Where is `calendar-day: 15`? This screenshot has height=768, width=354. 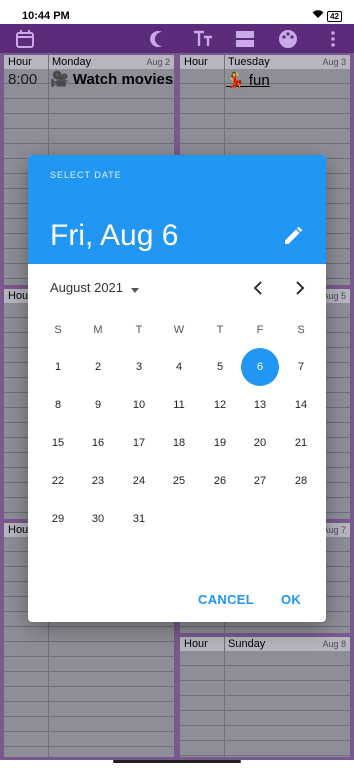
calendar-day: 15 is located at coordinates (58, 443).